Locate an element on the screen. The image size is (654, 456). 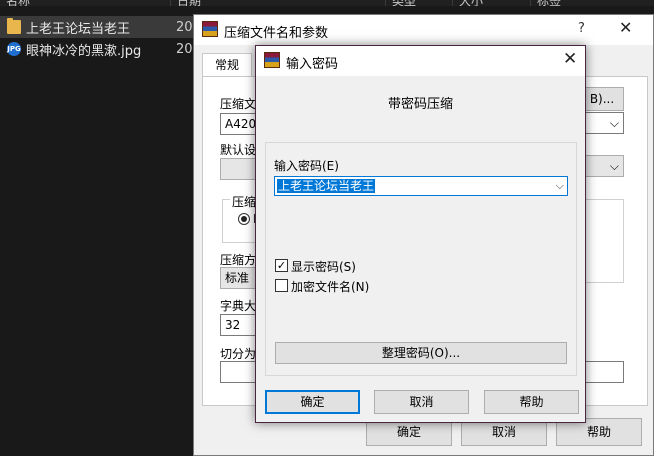
file-row-image: JPG 眼神冰冷的黑漱.jpg 202 is located at coordinates (100, 49).